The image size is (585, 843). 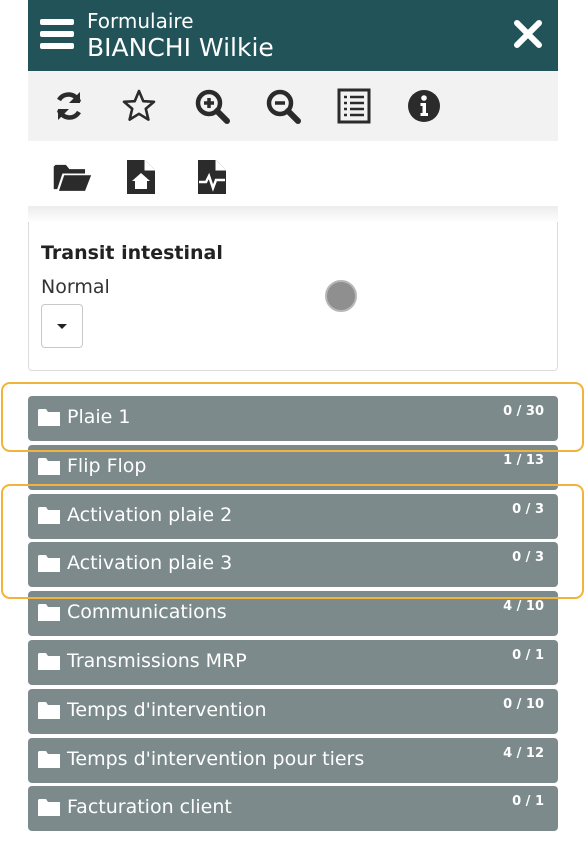 What do you see at coordinates (75, 287) in the screenshot?
I see `field-value: Normal` at bounding box center [75, 287].